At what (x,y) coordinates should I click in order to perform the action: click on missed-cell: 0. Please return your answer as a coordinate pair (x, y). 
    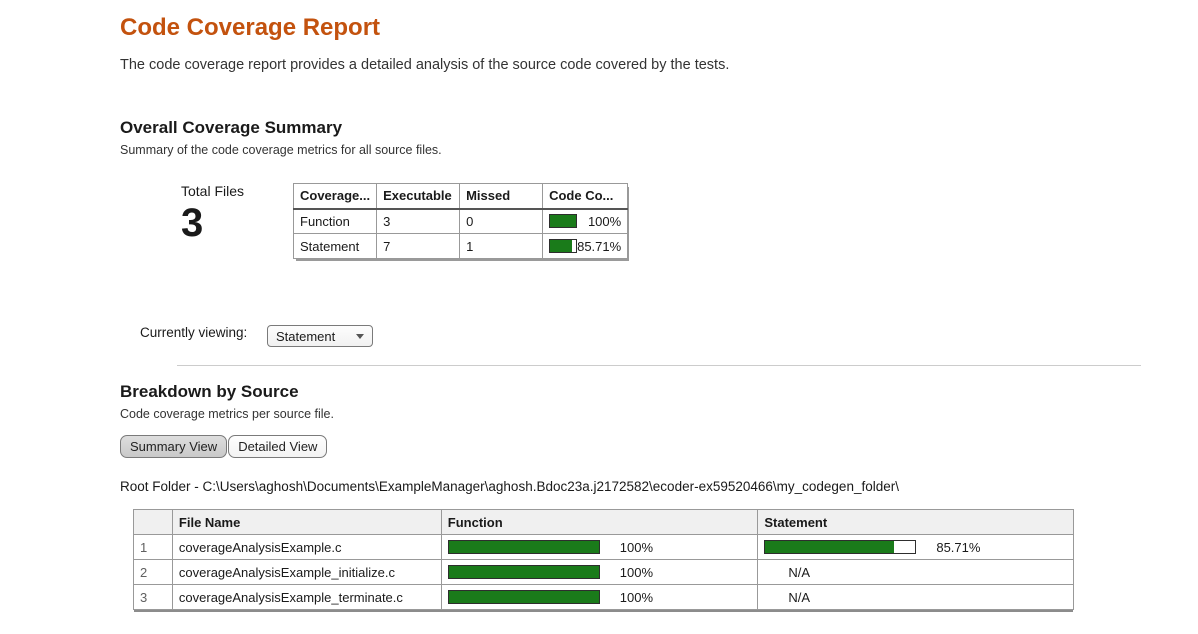
    Looking at the image, I should click on (501, 221).